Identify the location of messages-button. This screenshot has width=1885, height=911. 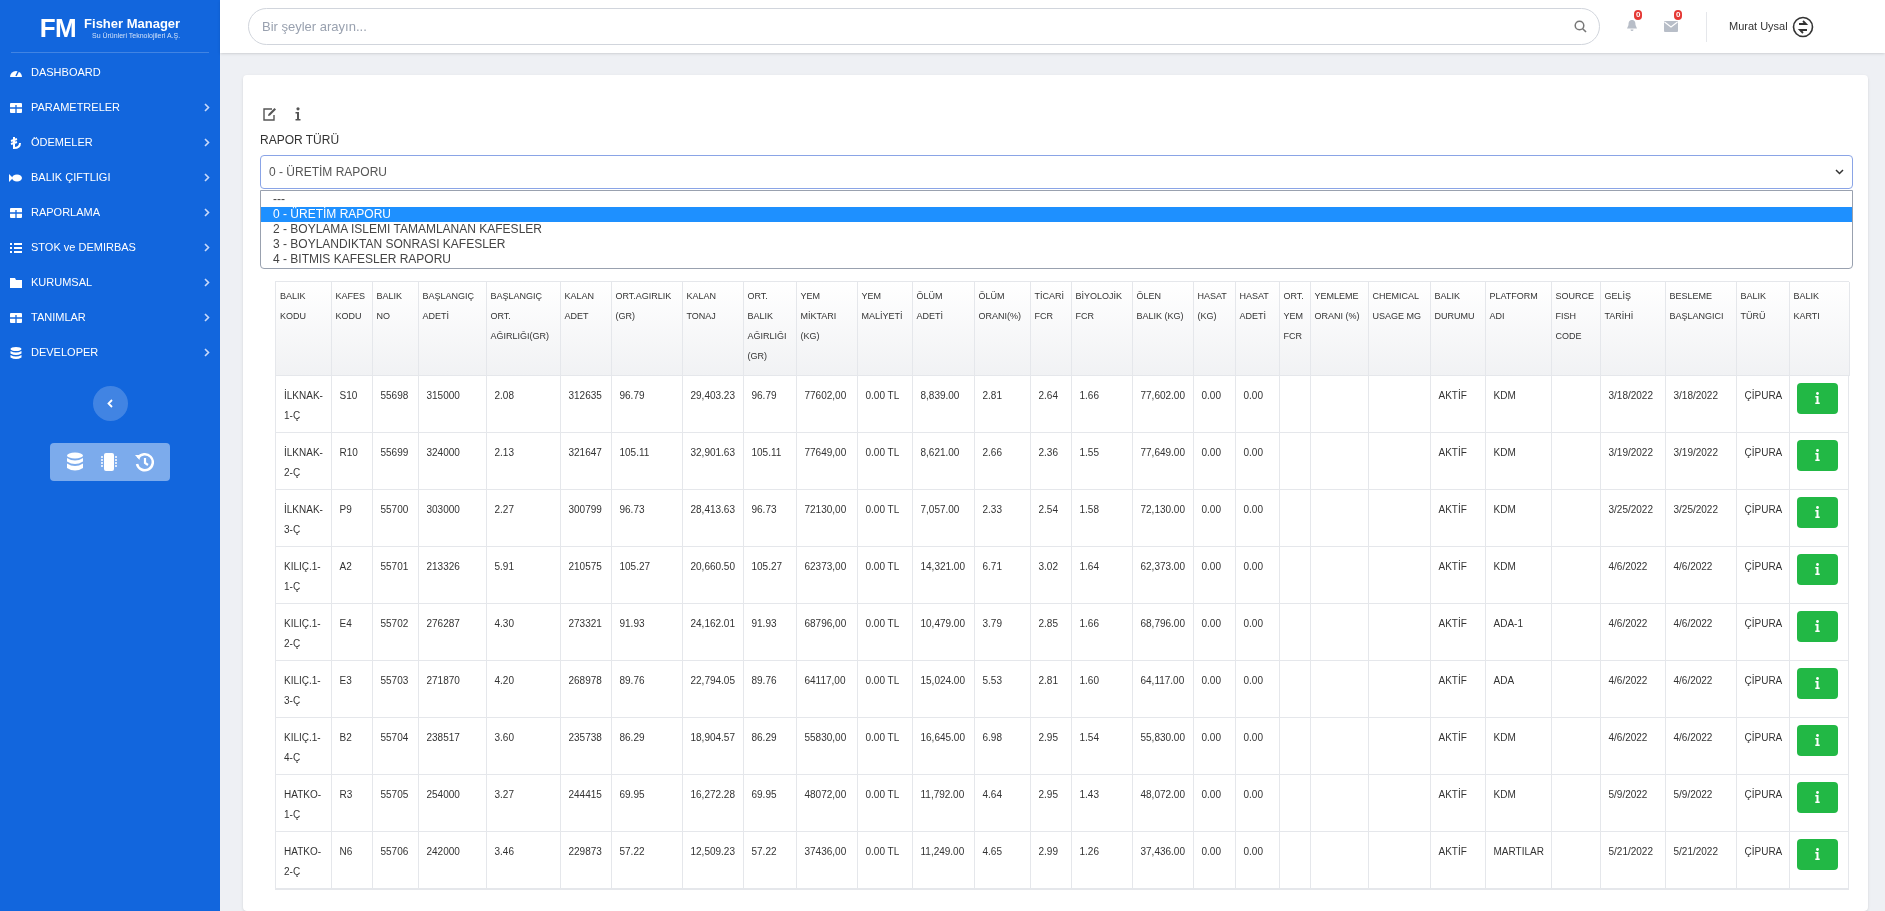
(1671, 26).